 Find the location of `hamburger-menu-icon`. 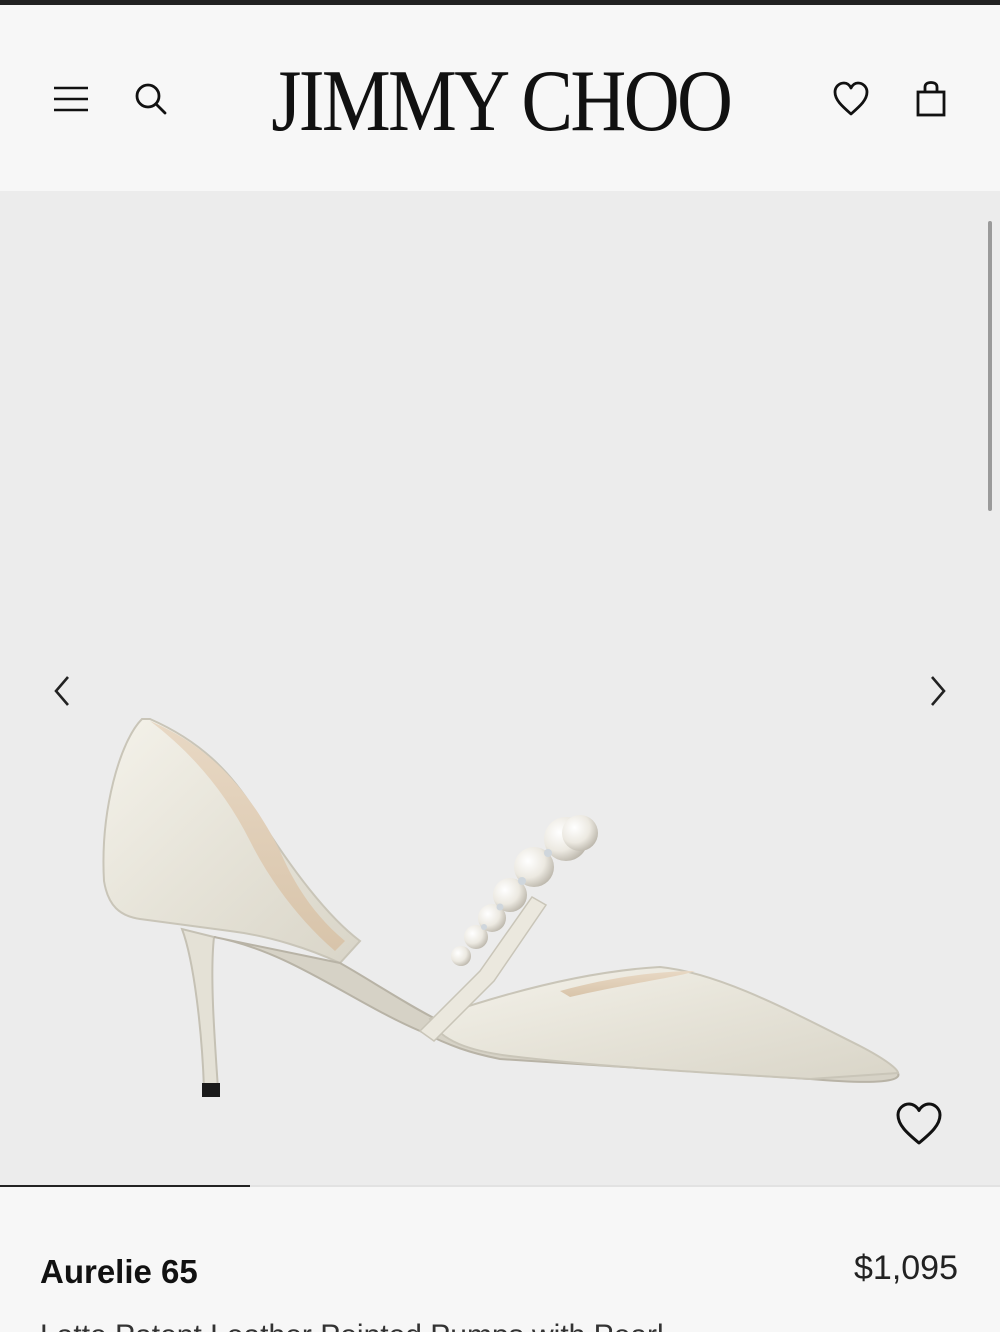

hamburger-menu-icon is located at coordinates (71, 99).